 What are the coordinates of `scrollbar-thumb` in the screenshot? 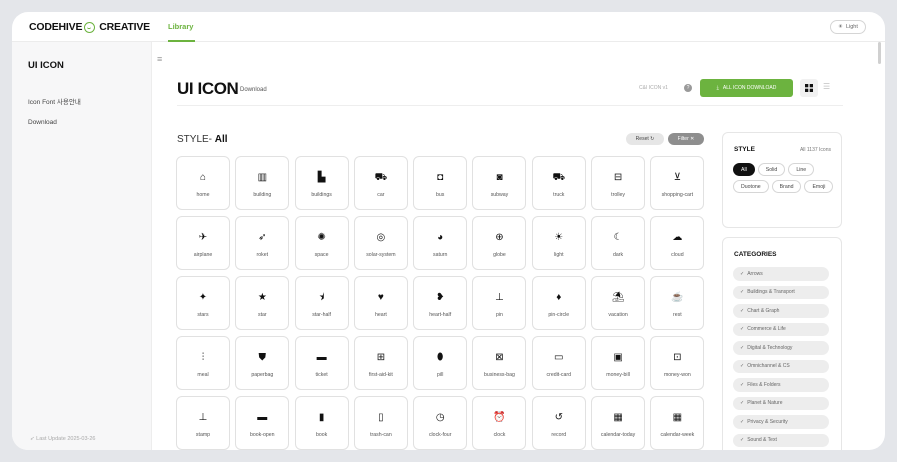 It's located at (879, 53).